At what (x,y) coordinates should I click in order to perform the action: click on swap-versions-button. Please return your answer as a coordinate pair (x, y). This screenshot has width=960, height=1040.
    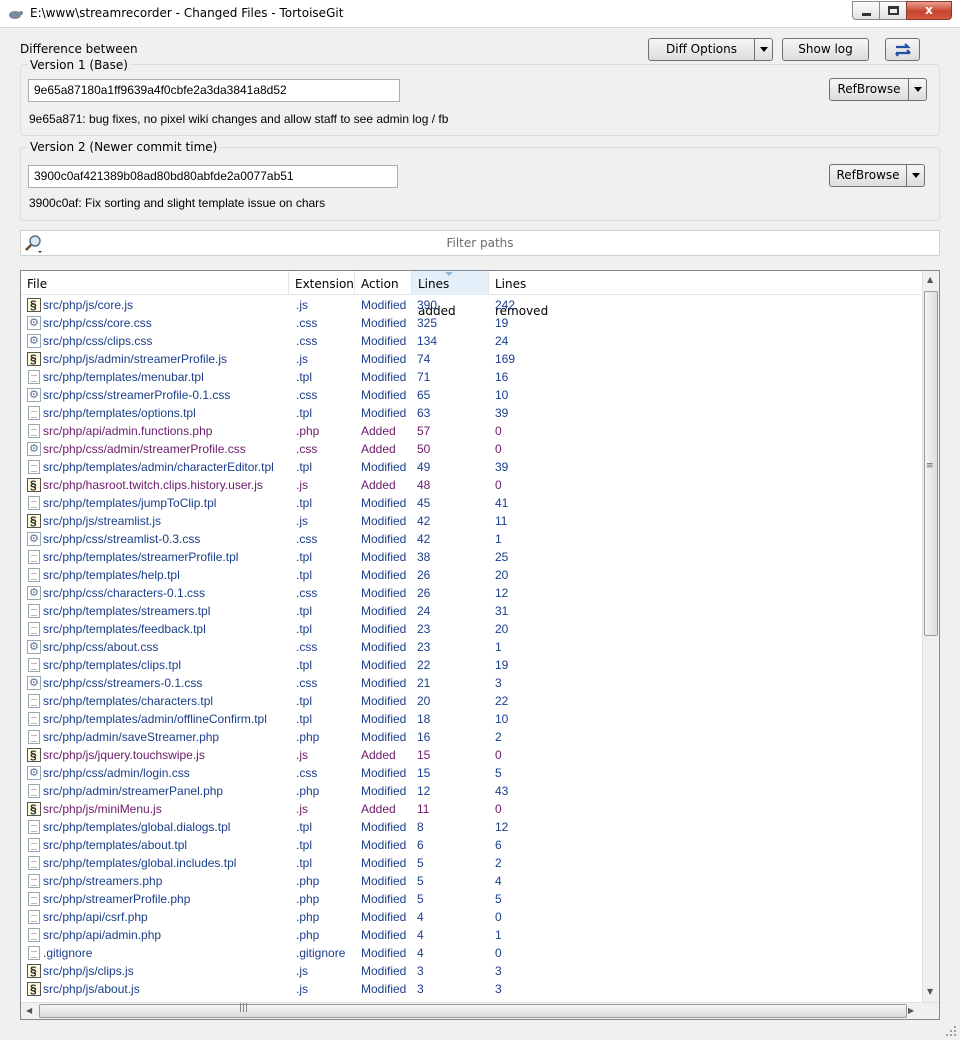
    Looking at the image, I should click on (902, 49).